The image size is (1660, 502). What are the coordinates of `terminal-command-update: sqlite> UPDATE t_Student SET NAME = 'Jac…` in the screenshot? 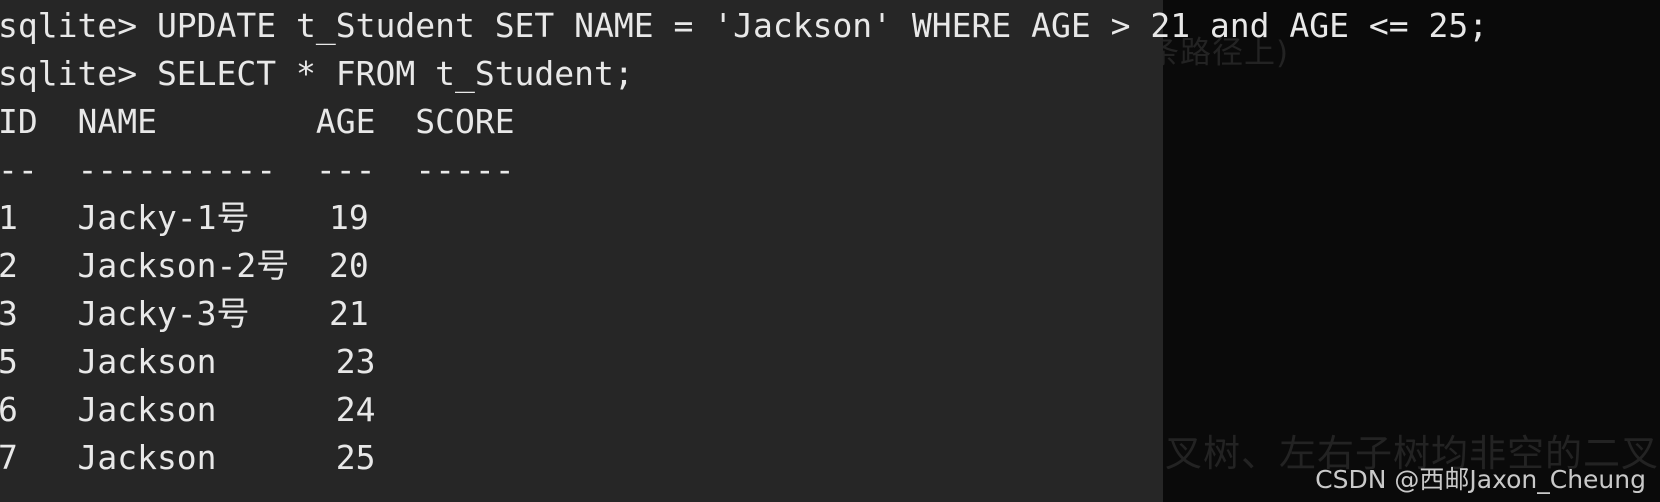 It's located at (744, 25).